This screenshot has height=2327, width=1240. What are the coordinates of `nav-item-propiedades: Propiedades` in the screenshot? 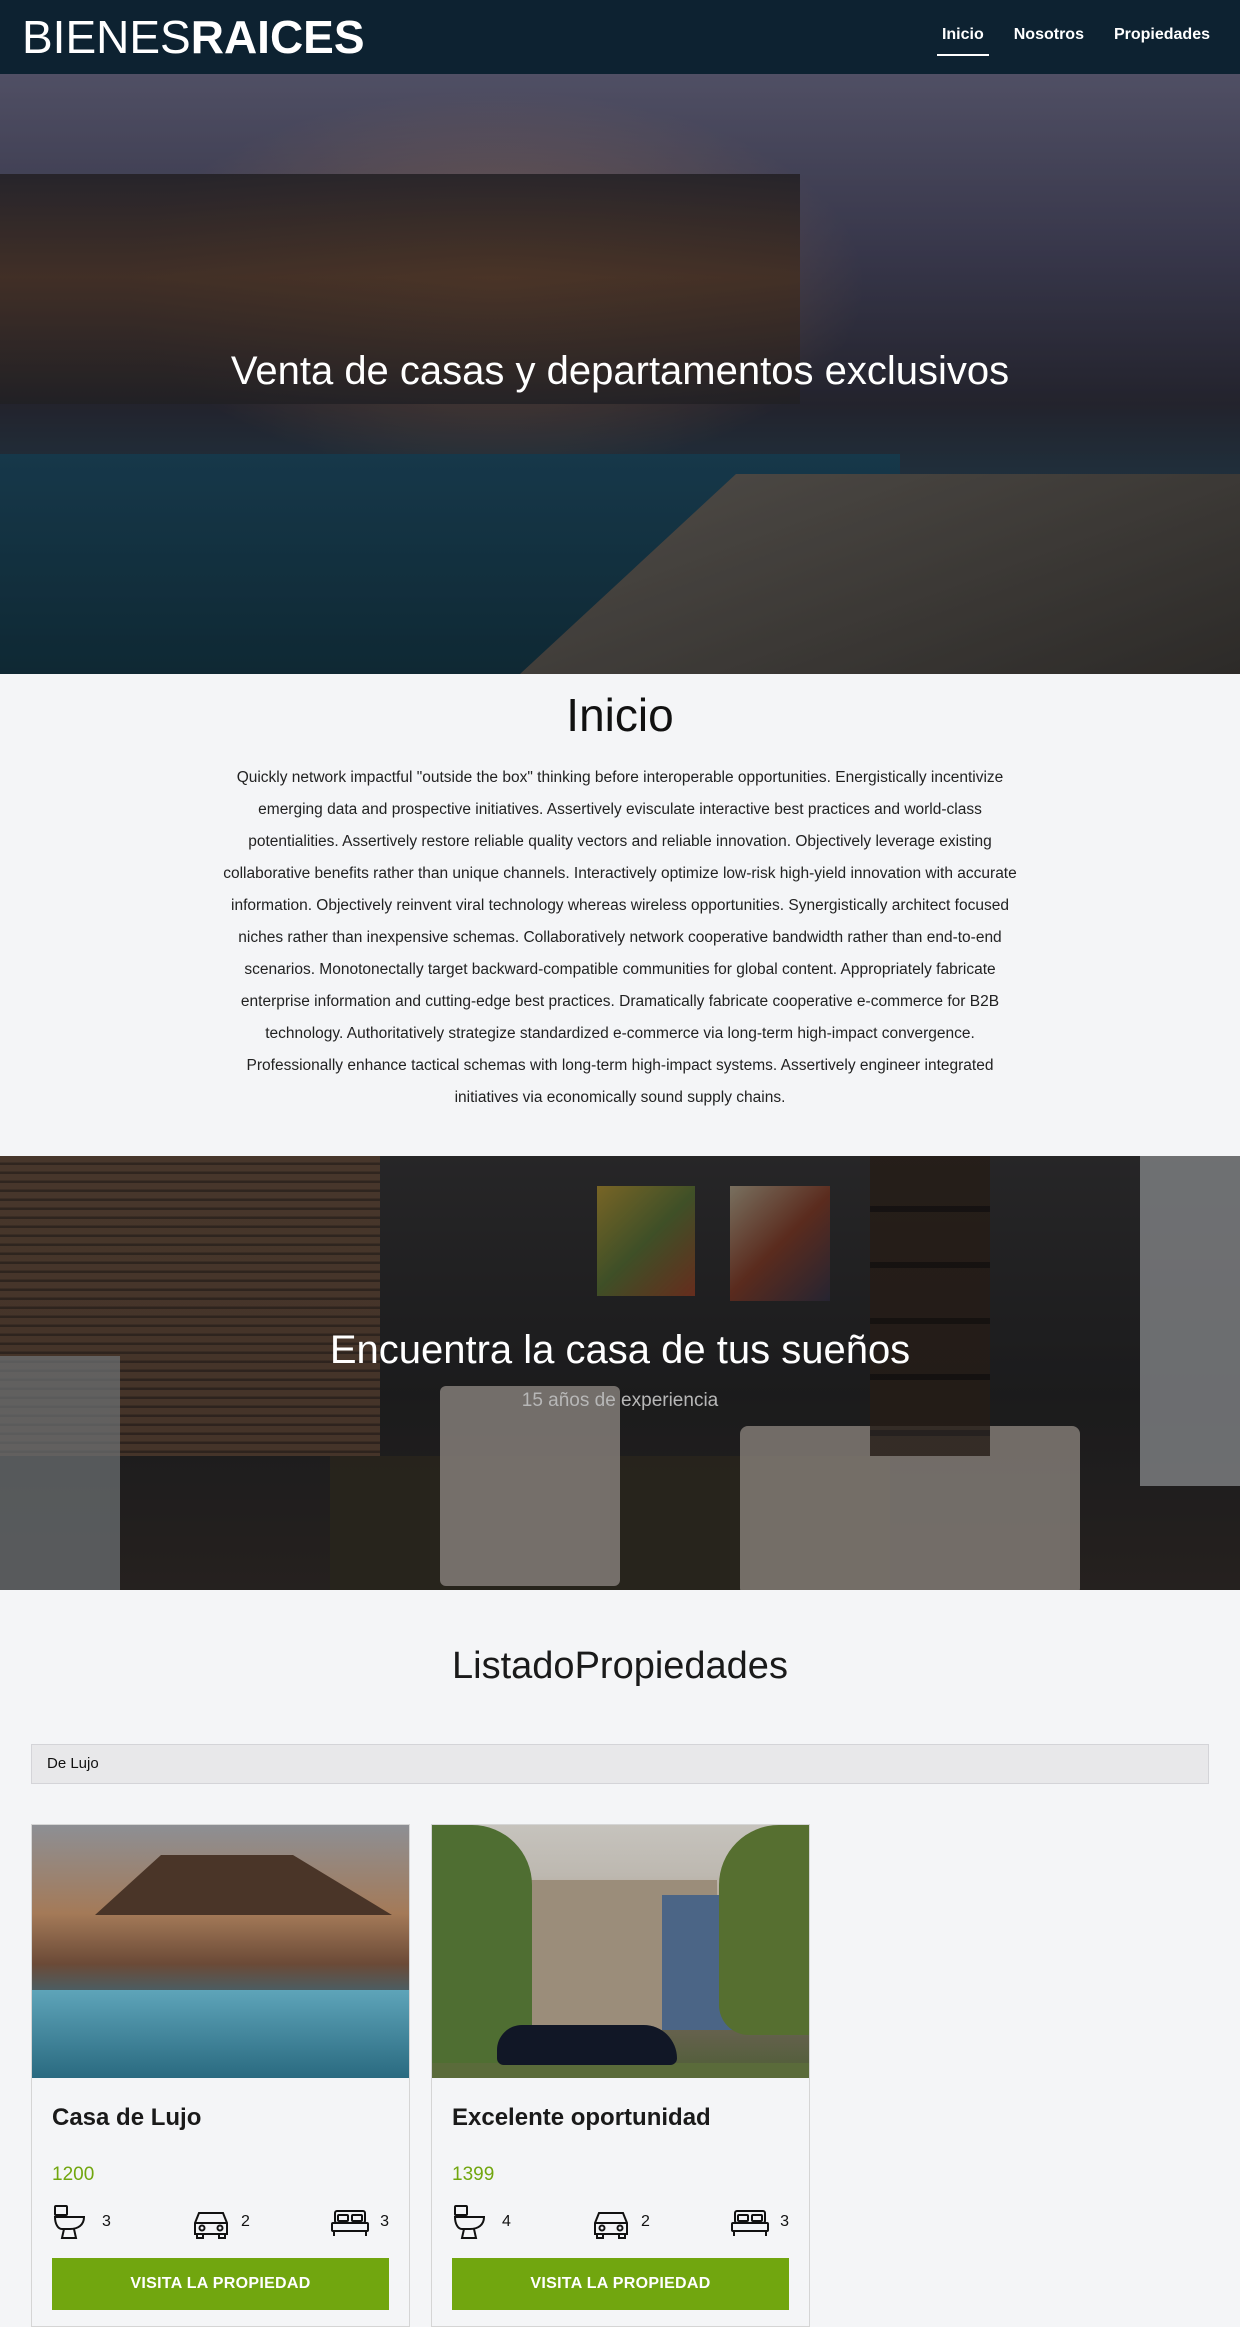 It's located at (1162, 40).